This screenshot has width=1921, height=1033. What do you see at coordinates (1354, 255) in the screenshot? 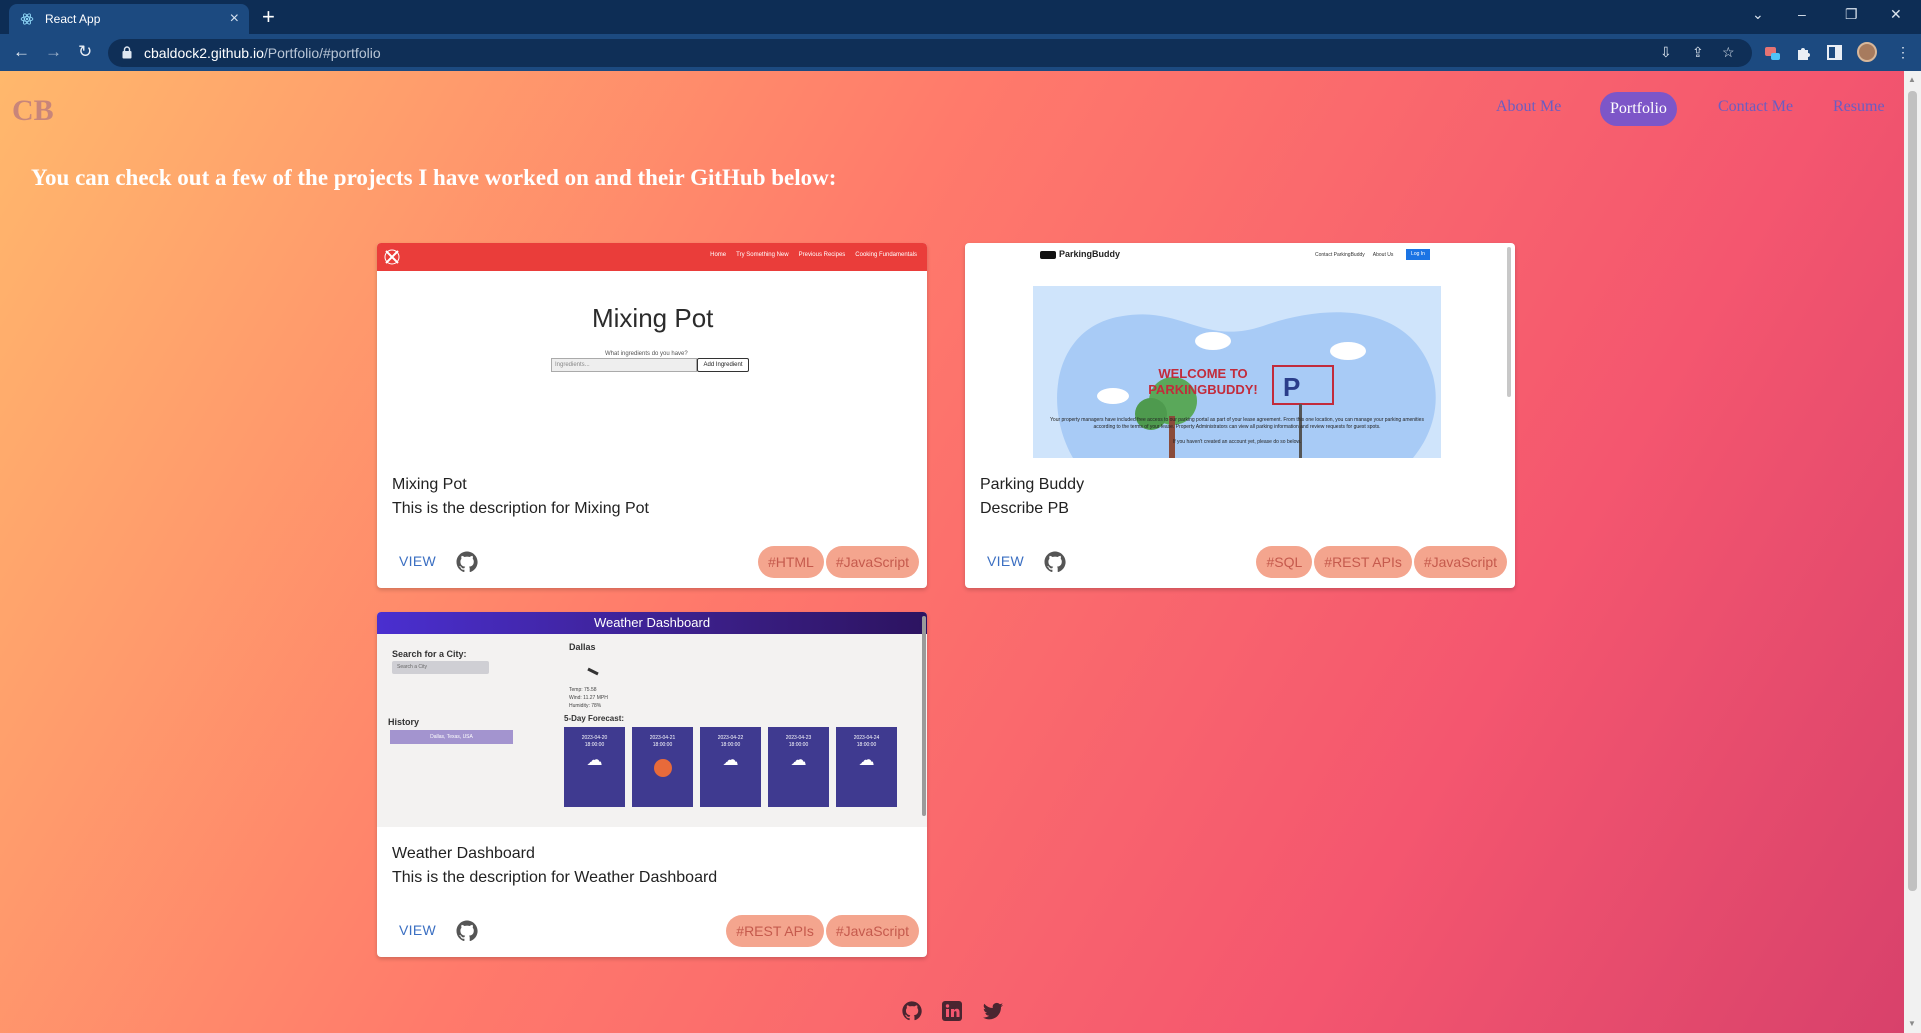
I see `pb-preview-links: Contact ParkingBuddy About Us` at bounding box center [1354, 255].